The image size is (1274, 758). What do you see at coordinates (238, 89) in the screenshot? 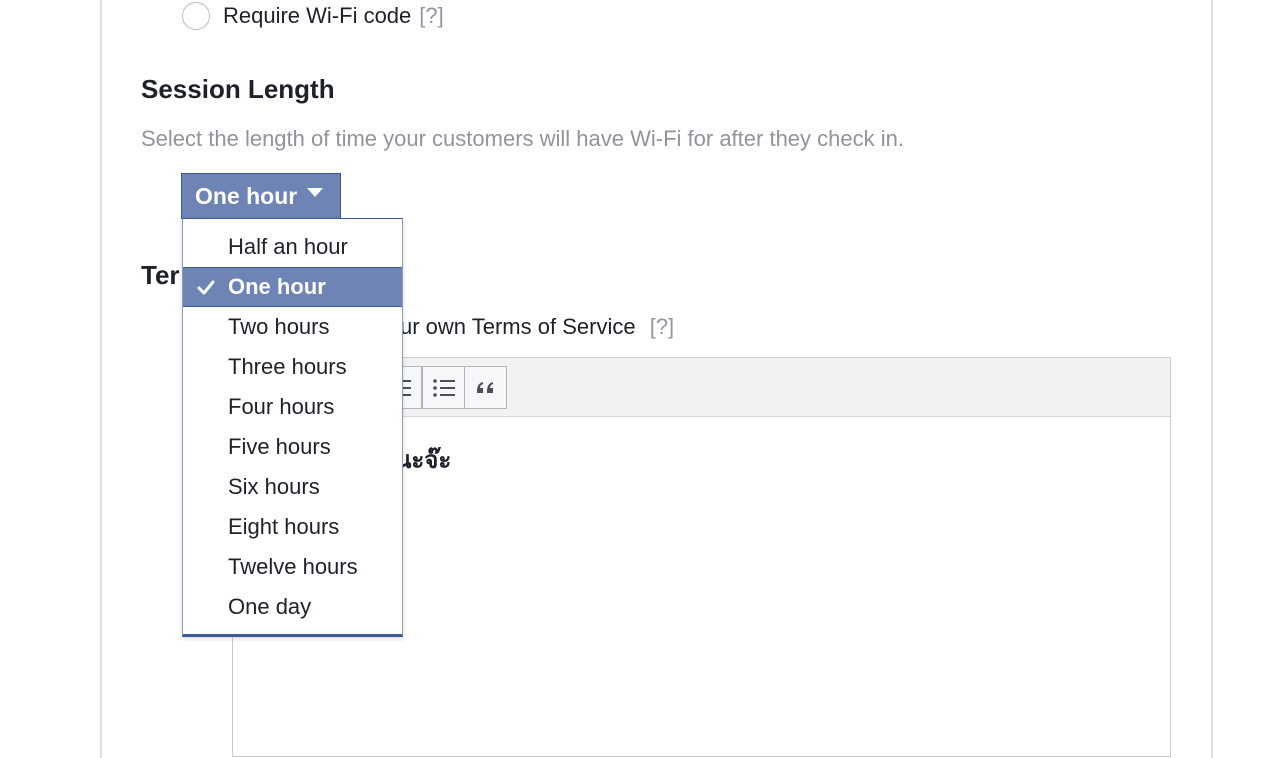
I see `session-length-heading: Session Length` at bounding box center [238, 89].